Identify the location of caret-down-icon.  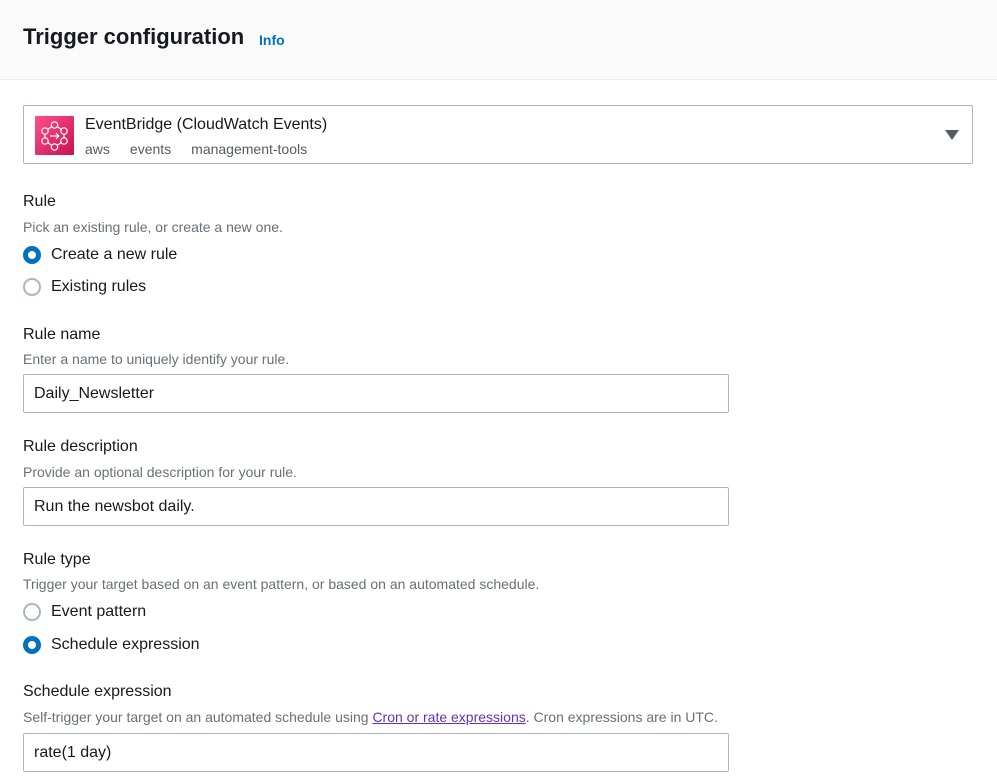
(952, 135).